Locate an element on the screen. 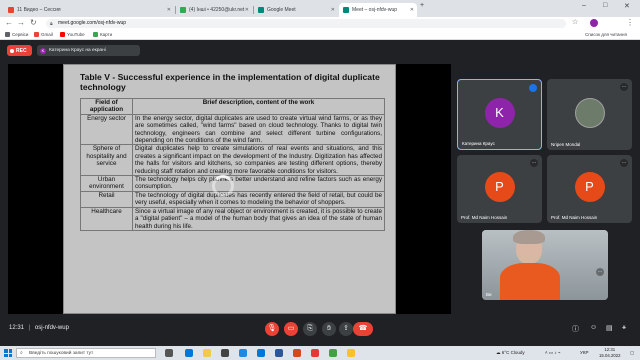  presenting-chip: K Катерина Краус на екрані is located at coordinates (88, 50).